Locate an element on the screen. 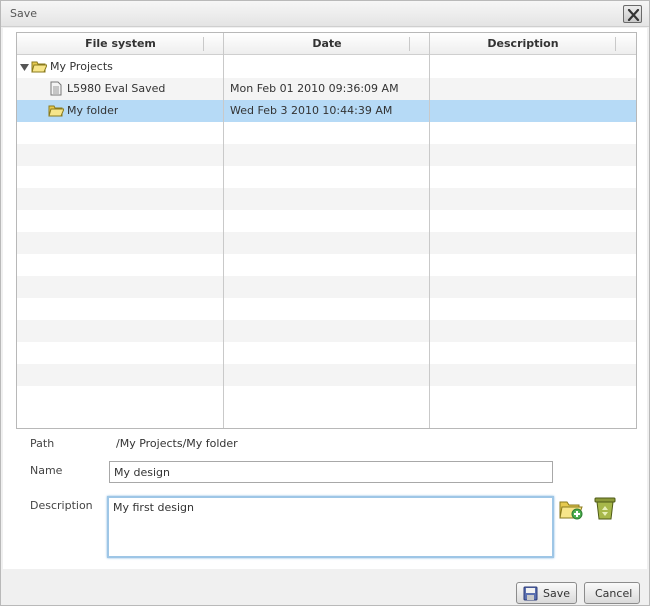 The image size is (650, 606). table-row: My Projects is located at coordinates (326, 67).